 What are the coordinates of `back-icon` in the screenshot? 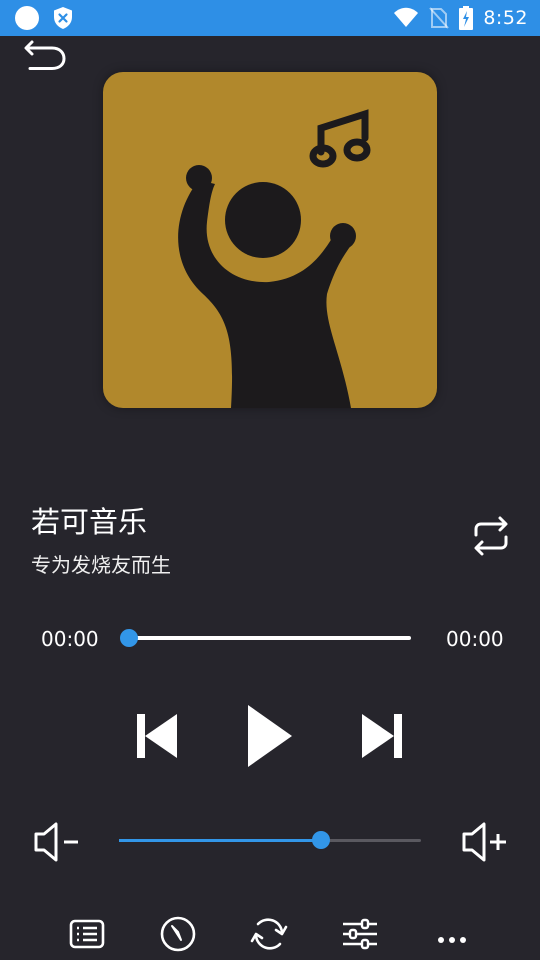 It's located at (46, 54).